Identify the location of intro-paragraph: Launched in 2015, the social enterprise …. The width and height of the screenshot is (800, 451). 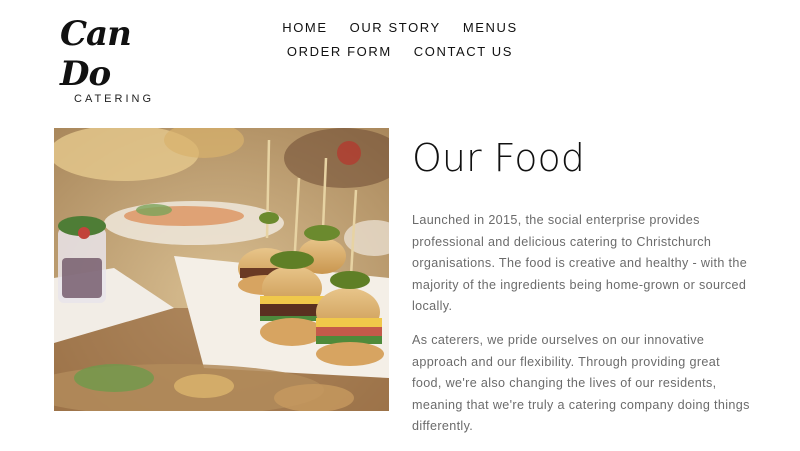
(580, 263).